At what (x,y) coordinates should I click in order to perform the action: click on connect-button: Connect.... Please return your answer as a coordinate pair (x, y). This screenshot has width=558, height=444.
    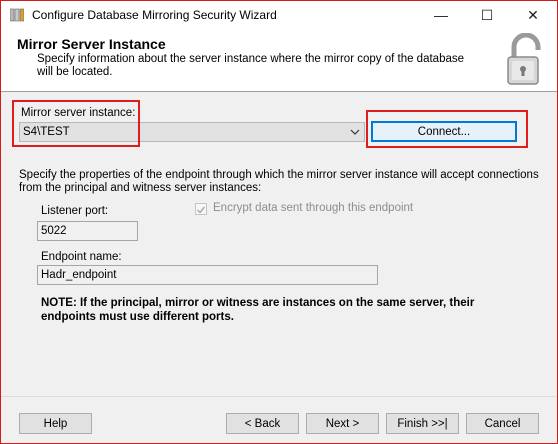
    Looking at the image, I should click on (444, 131).